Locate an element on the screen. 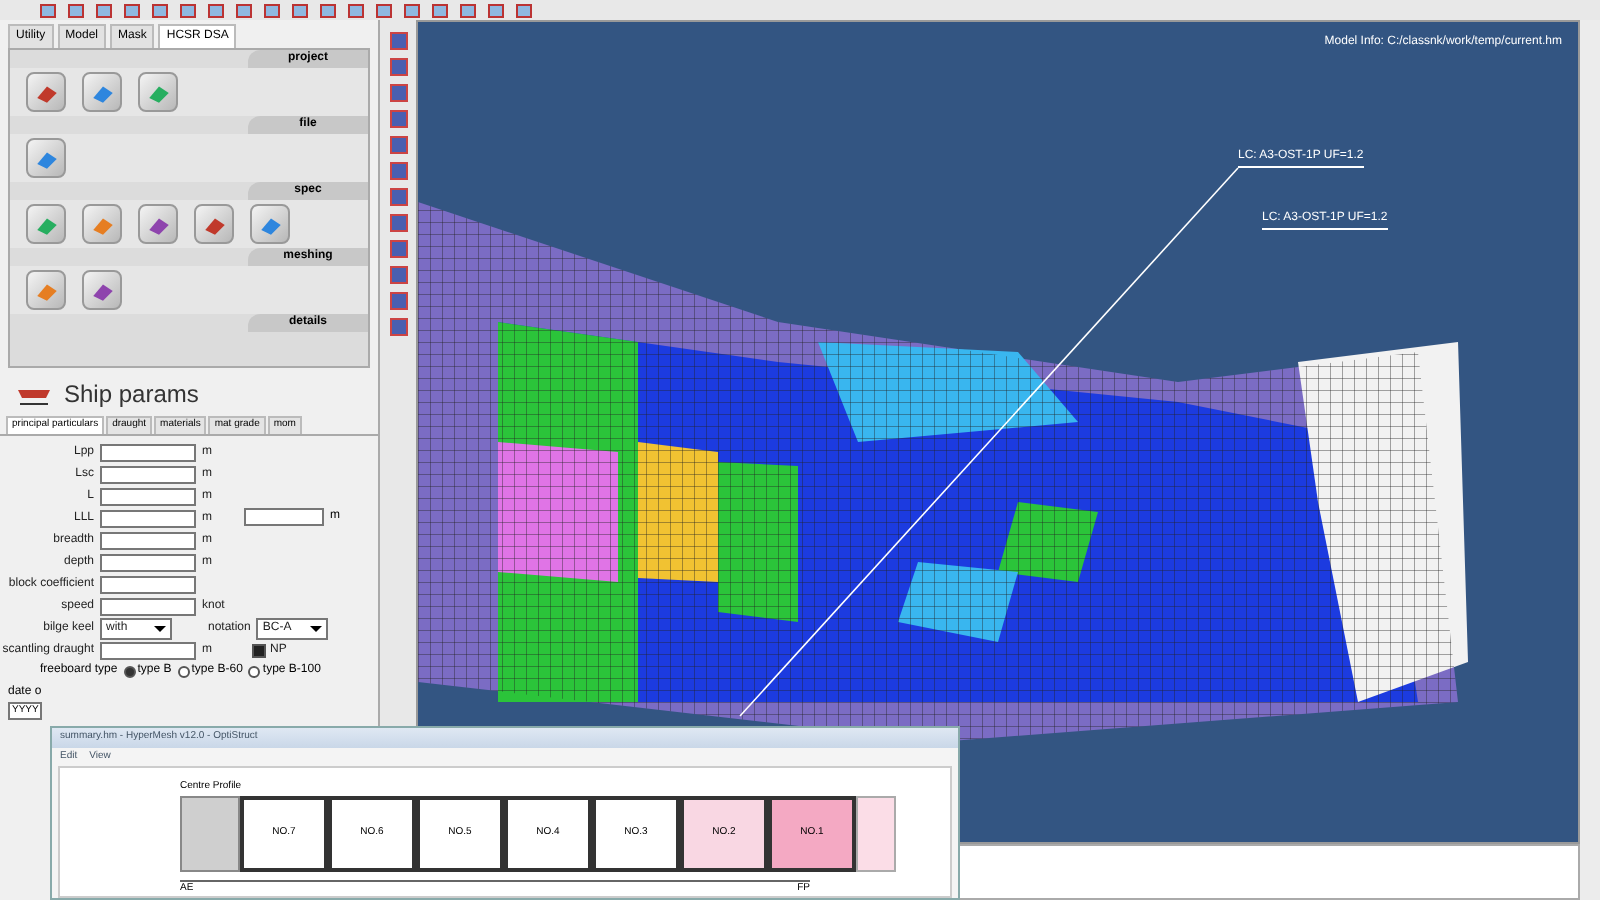 The height and width of the screenshot is (900, 1600). panel-title: Ship params is located at coordinates (131, 395).